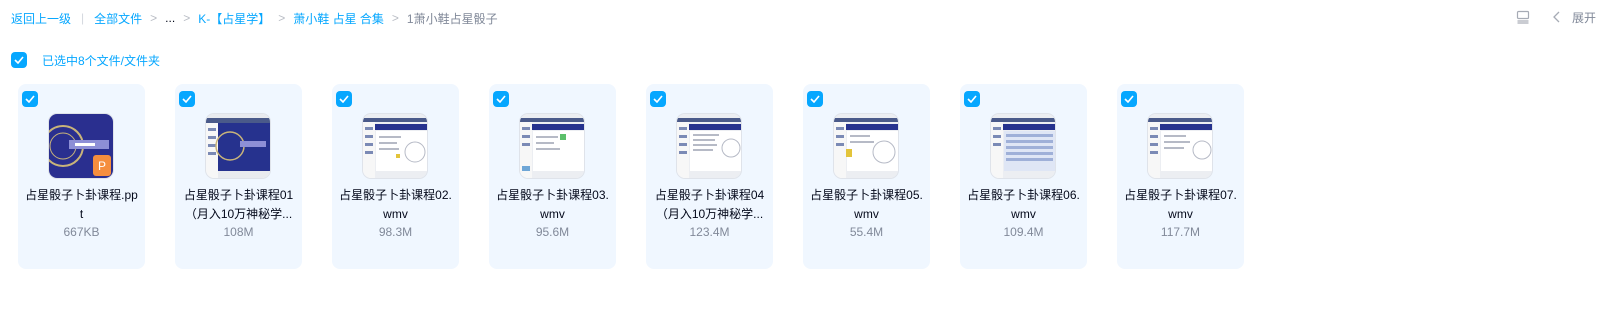 The image size is (1598, 317). What do you see at coordinates (81, 232) in the screenshot?
I see `file-size: 667KB` at bounding box center [81, 232].